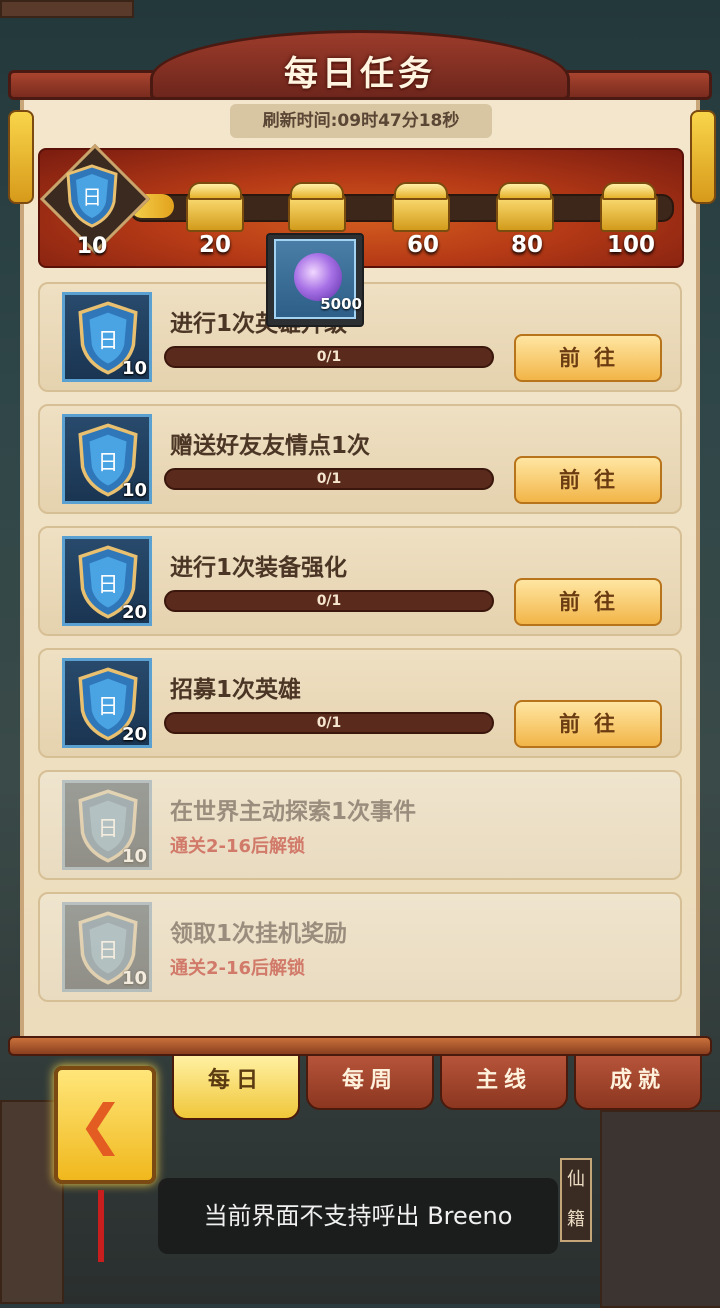 The width and height of the screenshot is (720, 1308). What do you see at coordinates (660, 1209) in the screenshot?
I see `building-decoration` at bounding box center [660, 1209].